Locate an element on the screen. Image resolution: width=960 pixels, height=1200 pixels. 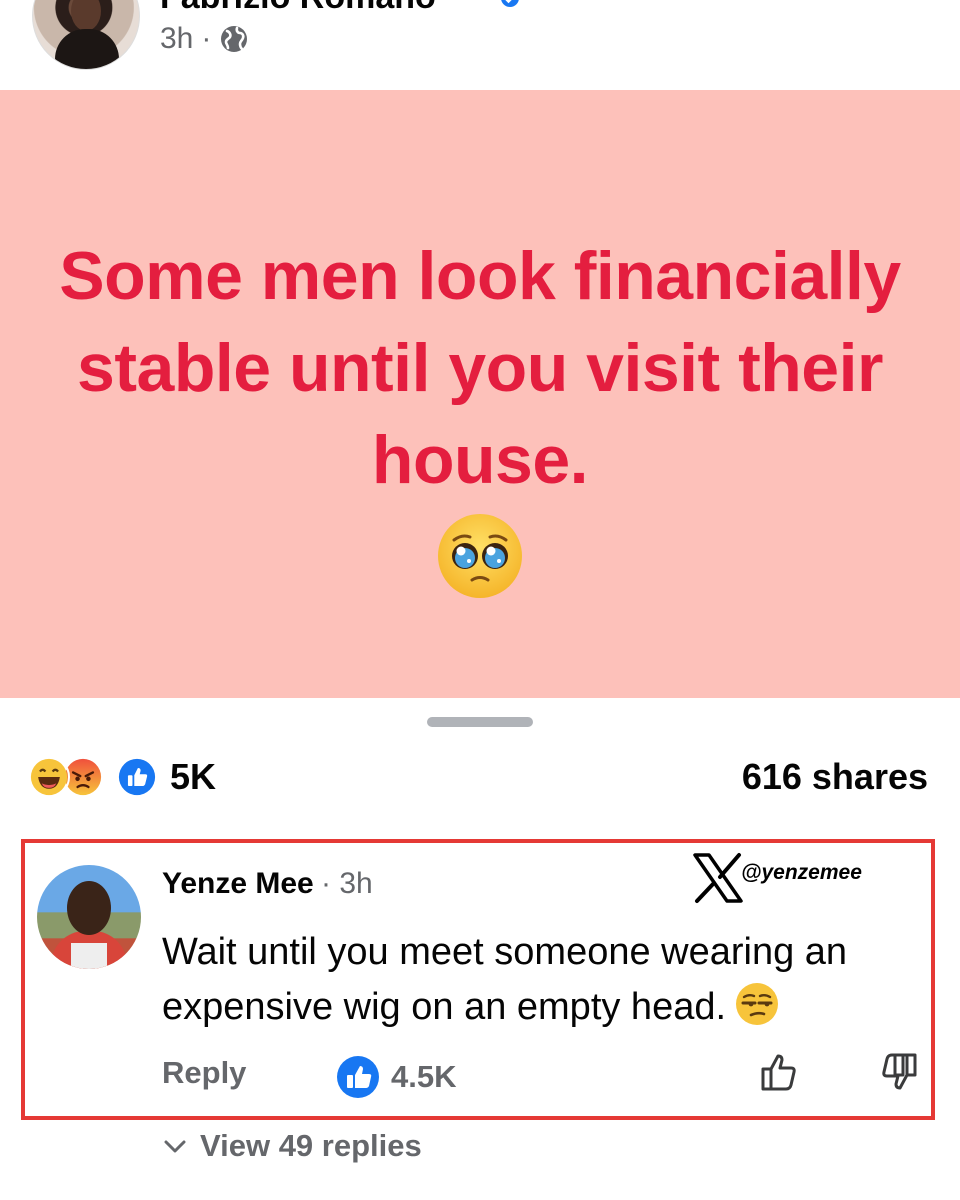
pleading-face-icon is located at coordinates (480, 556).